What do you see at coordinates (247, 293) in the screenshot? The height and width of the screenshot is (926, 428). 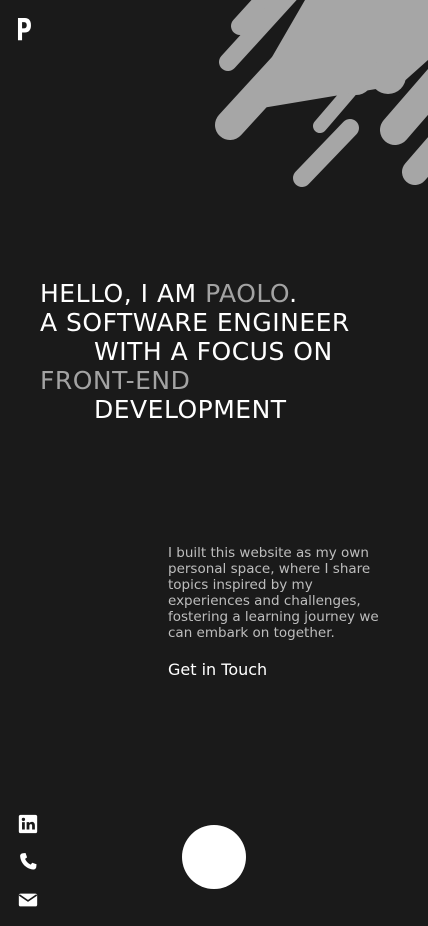 I see `hero-name: PAOLO` at bounding box center [247, 293].